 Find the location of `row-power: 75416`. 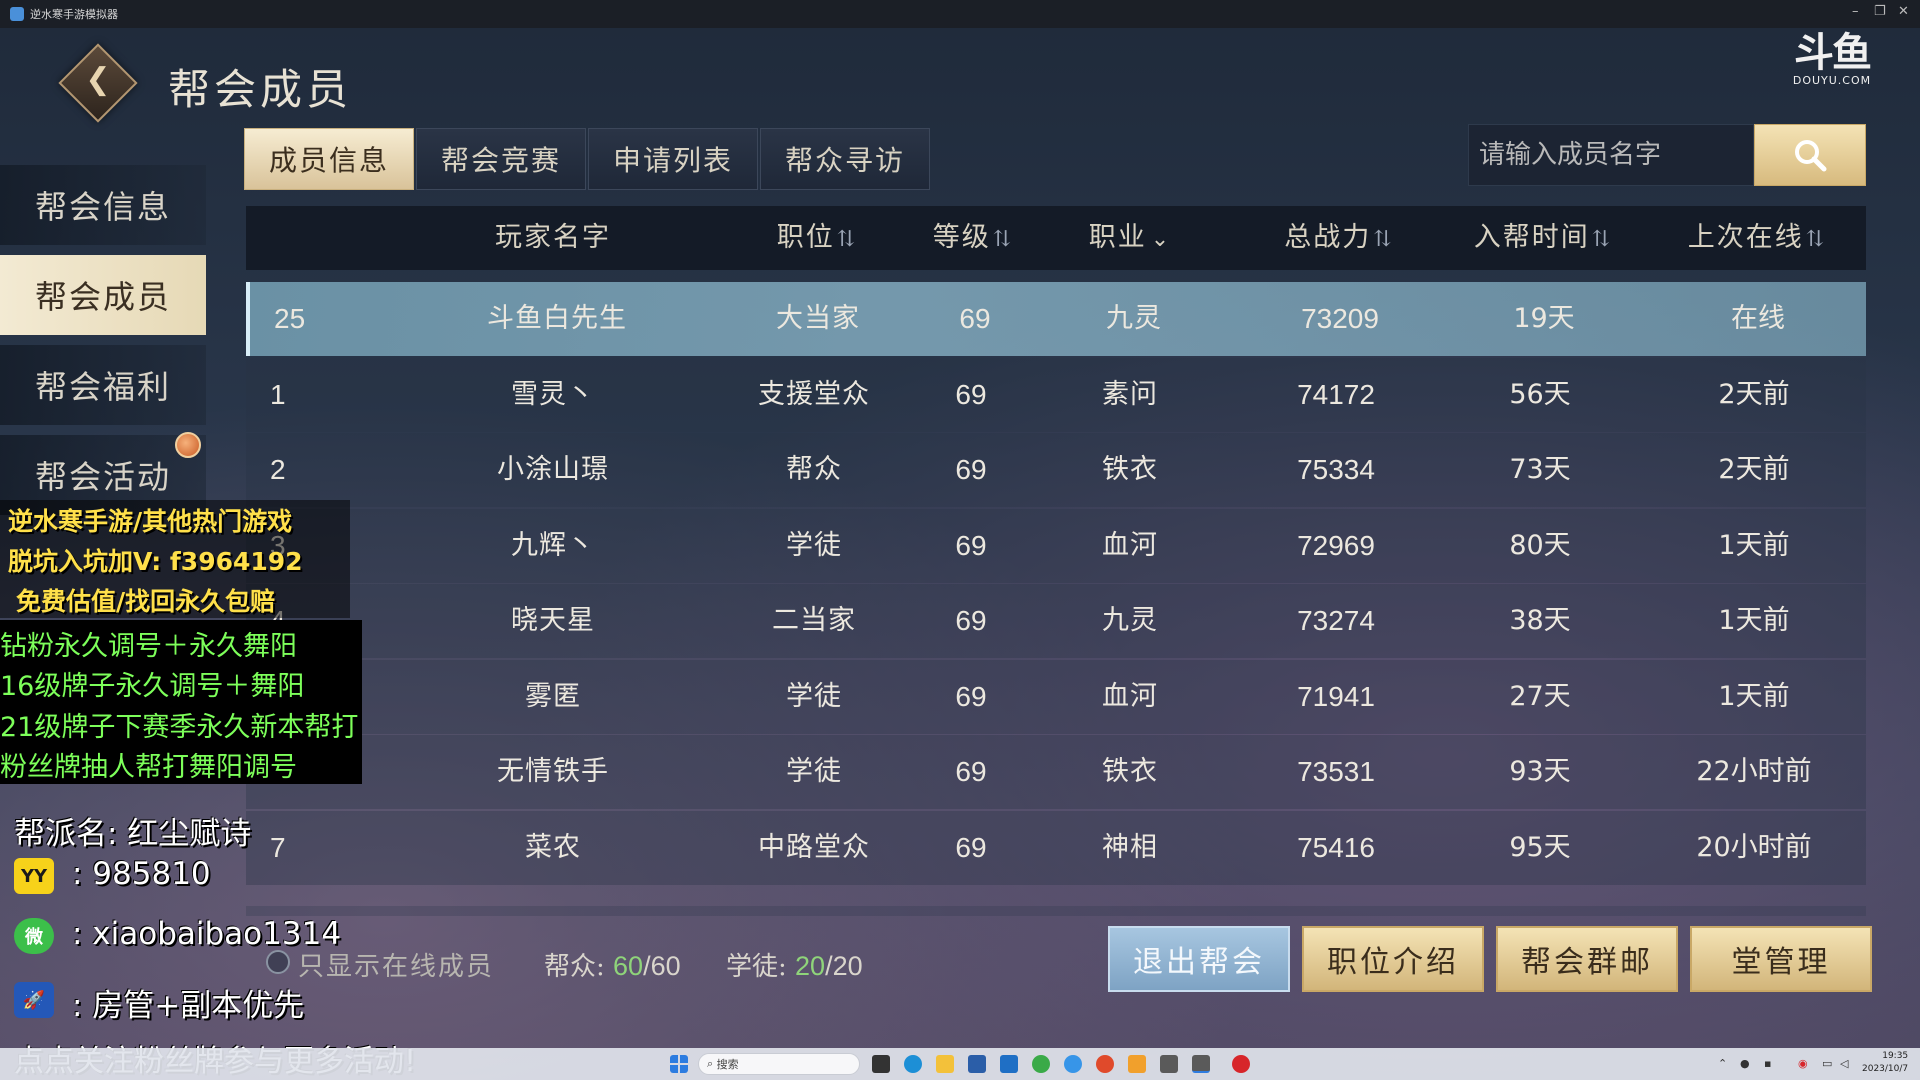

row-power: 75416 is located at coordinates (1336, 847).